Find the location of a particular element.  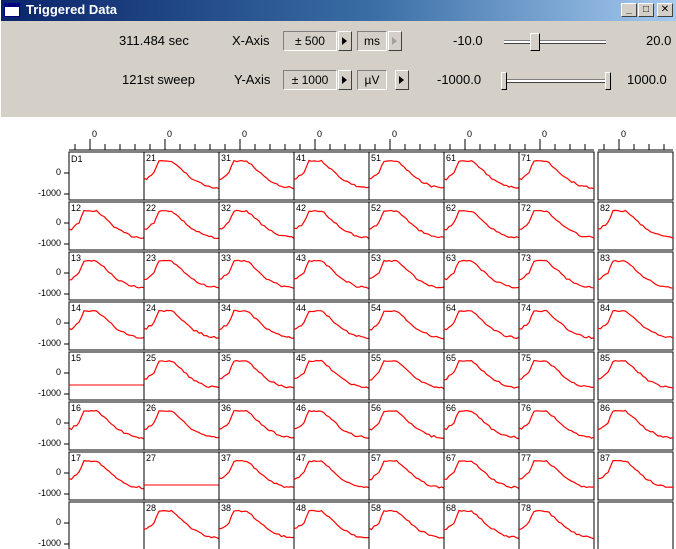

channel-label: 72 is located at coordinates (526, 208).